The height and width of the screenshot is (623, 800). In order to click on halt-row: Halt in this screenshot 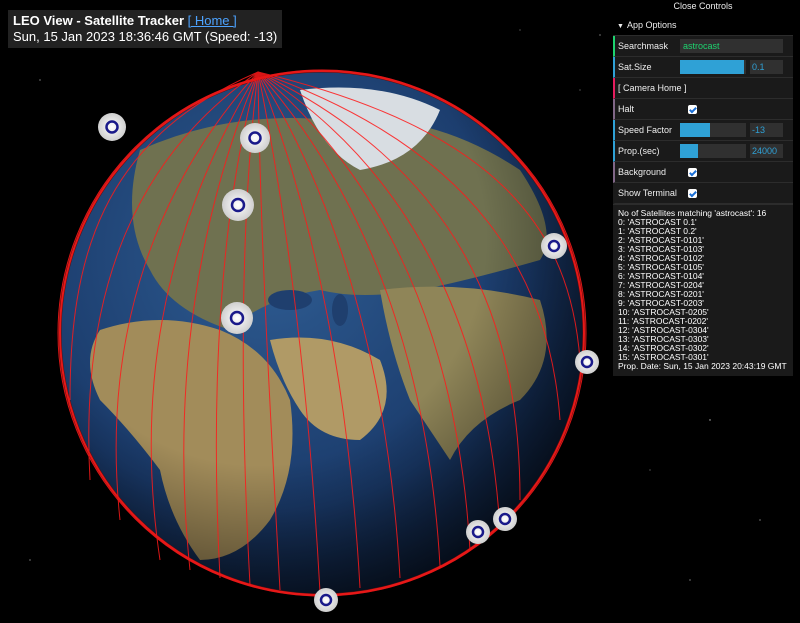, I will do `click(703, 109)`.